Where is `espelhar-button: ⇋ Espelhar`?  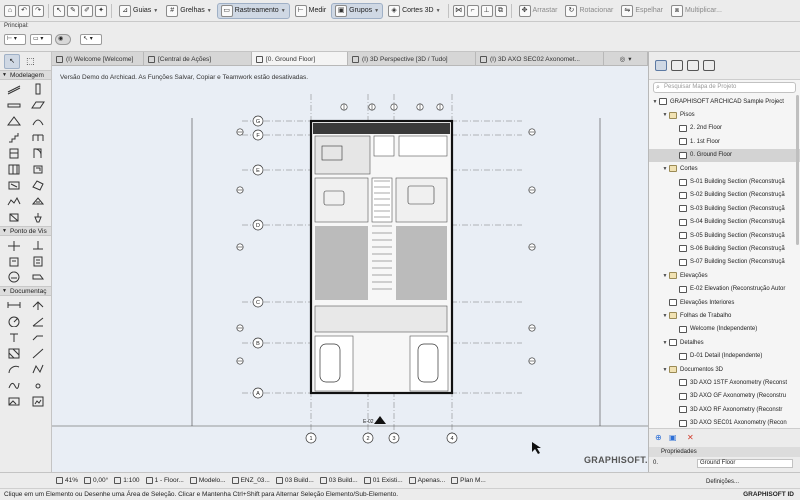
espelhar-button: ⇋ Espelhar is located at coordinates (642, 11).